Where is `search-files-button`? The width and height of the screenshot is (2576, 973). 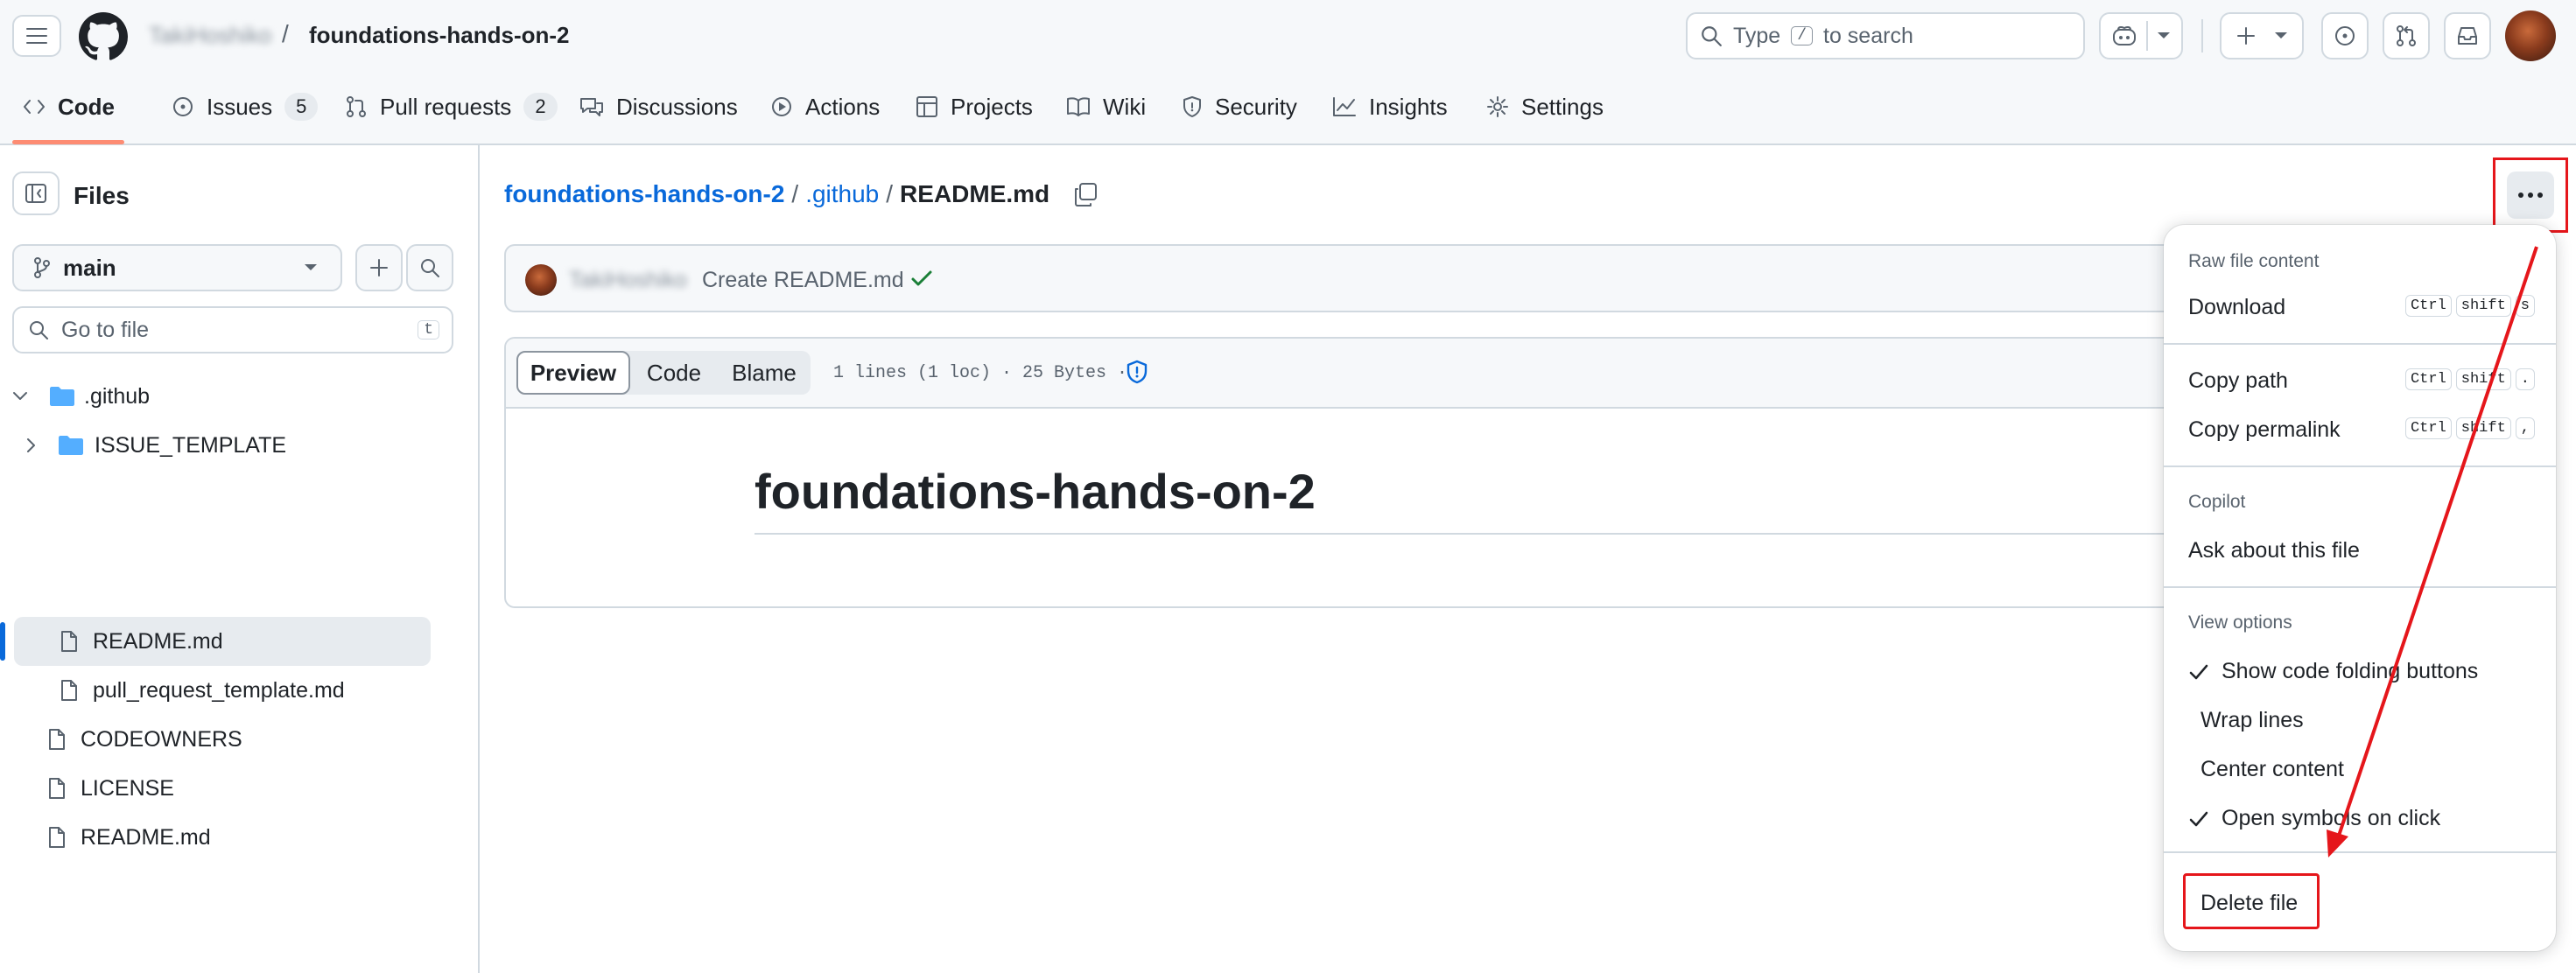
search-files-button is located at coordinates (429, 267).